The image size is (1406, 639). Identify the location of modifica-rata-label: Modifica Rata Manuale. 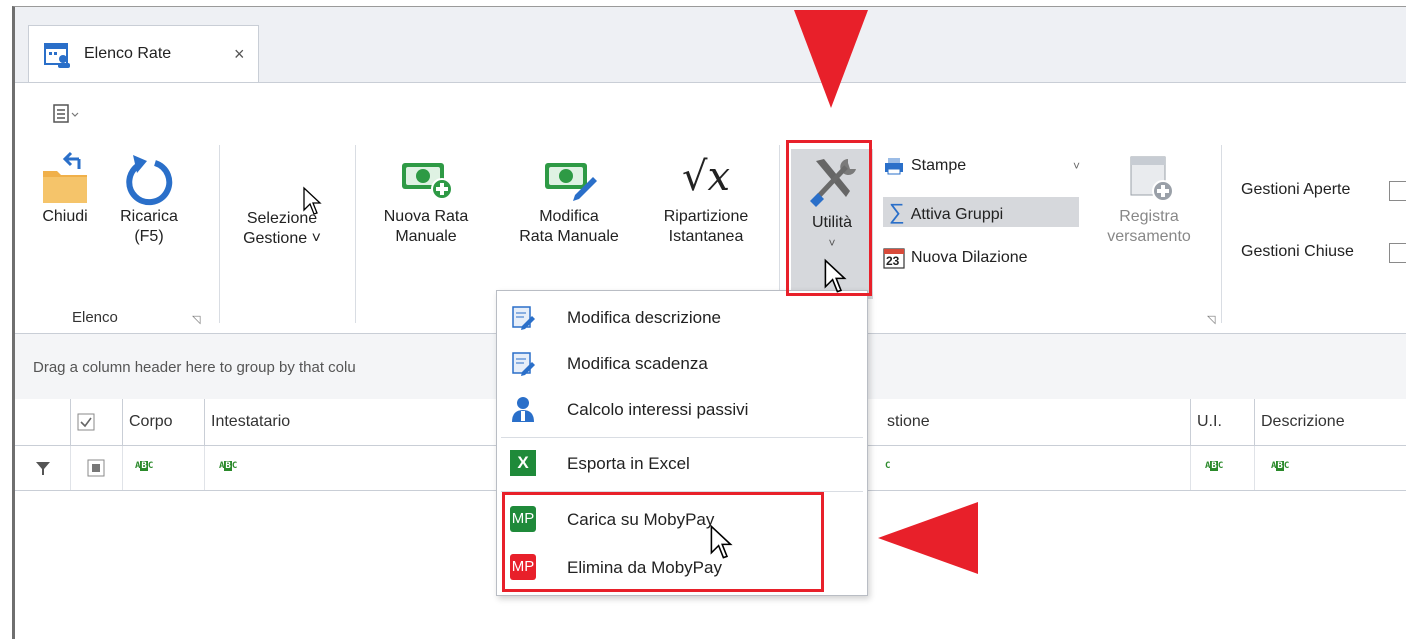
(569, 226).